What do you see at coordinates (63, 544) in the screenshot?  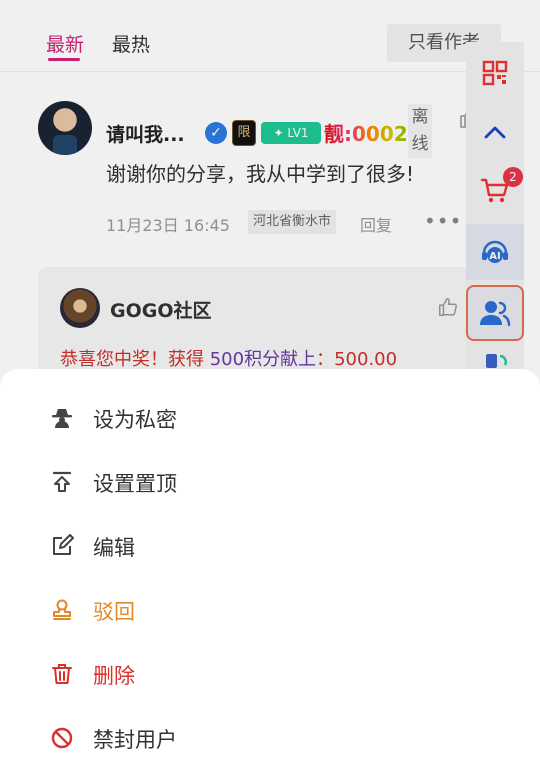 I see `edit-icon` at bounding box center [63, 544].